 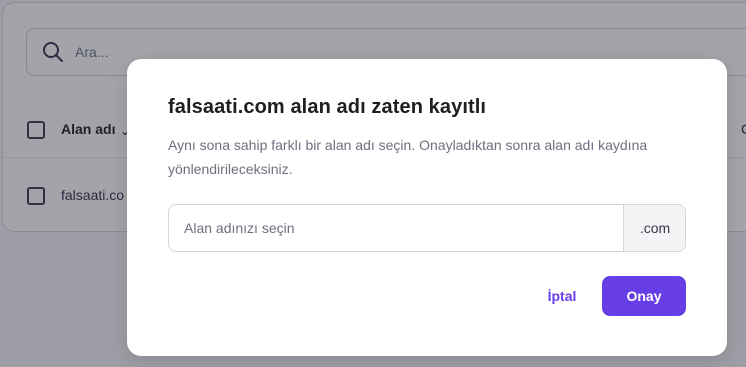 I want to click on confirm-button: Onay, so click(x=644, y=296).